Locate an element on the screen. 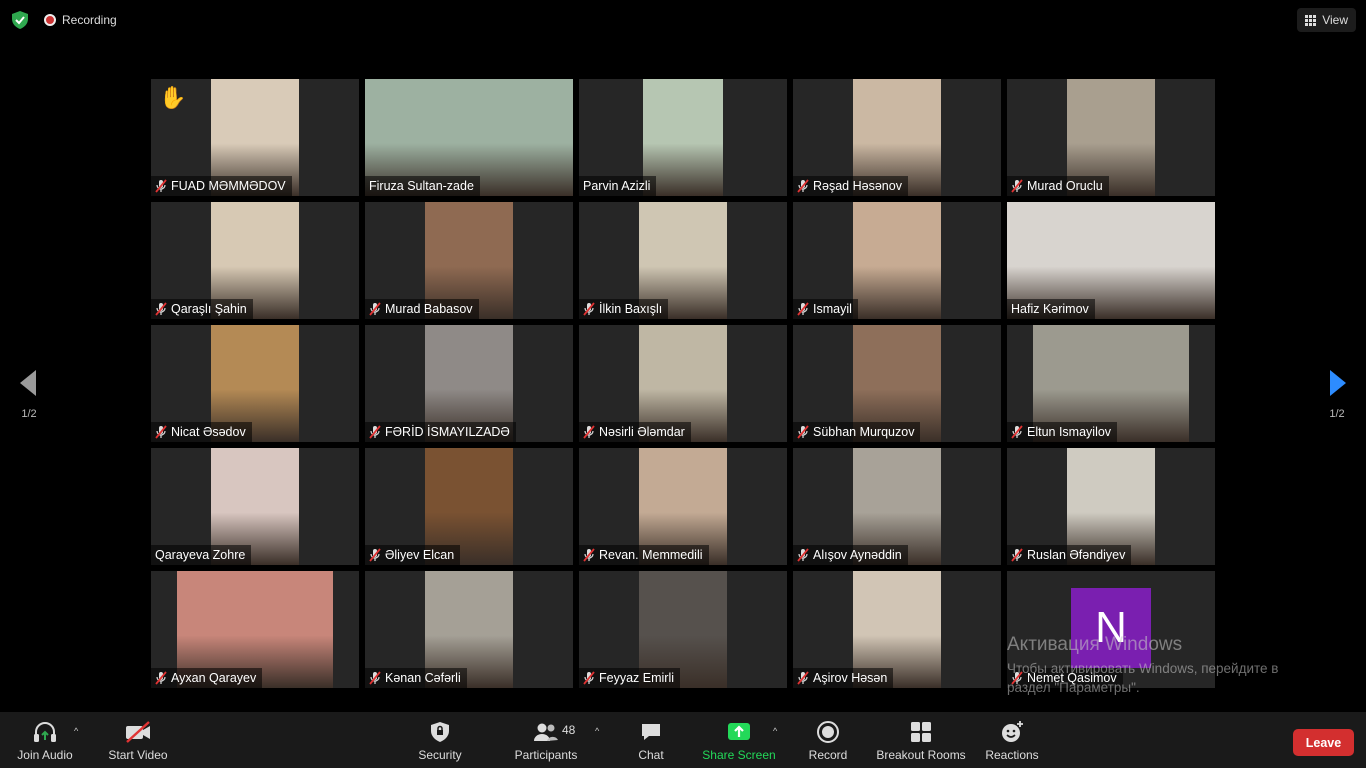  participant-nameplate: Nicat Əsədov is located at coordinates (201, 432).